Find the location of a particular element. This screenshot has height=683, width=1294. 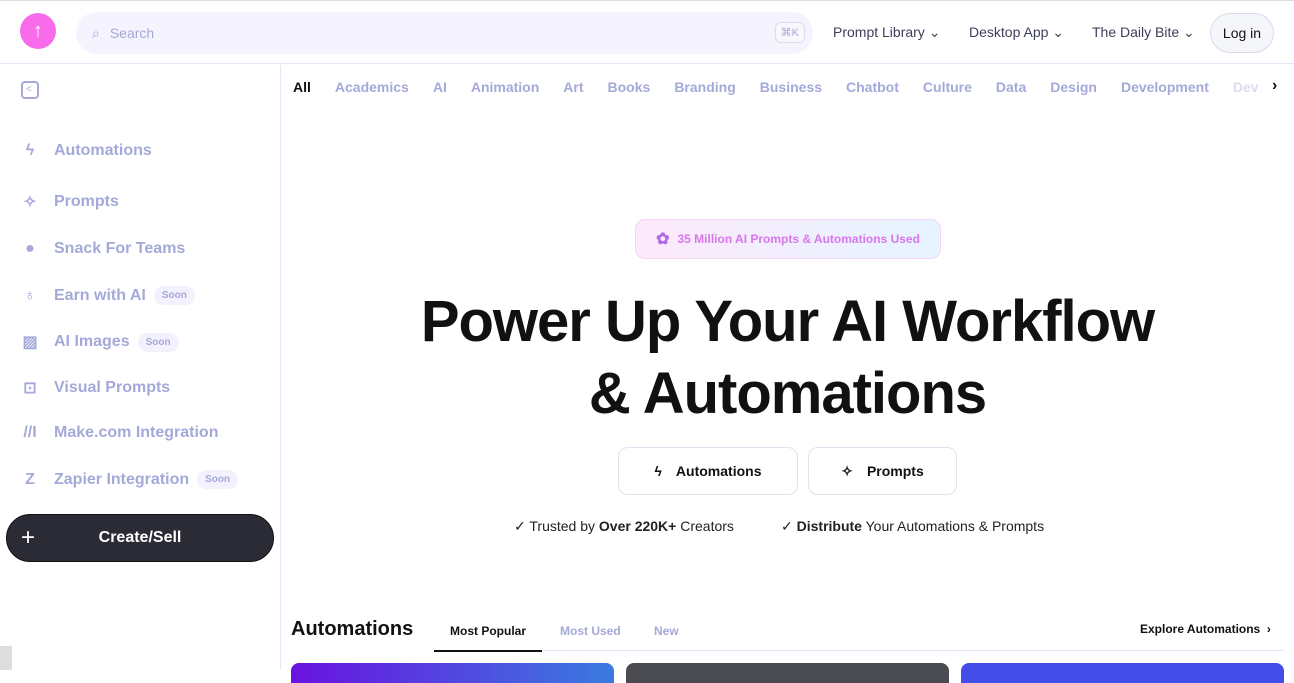

nav-daily-bite: The Daily Bite ⌄ is located at coordinates (1143, 32).